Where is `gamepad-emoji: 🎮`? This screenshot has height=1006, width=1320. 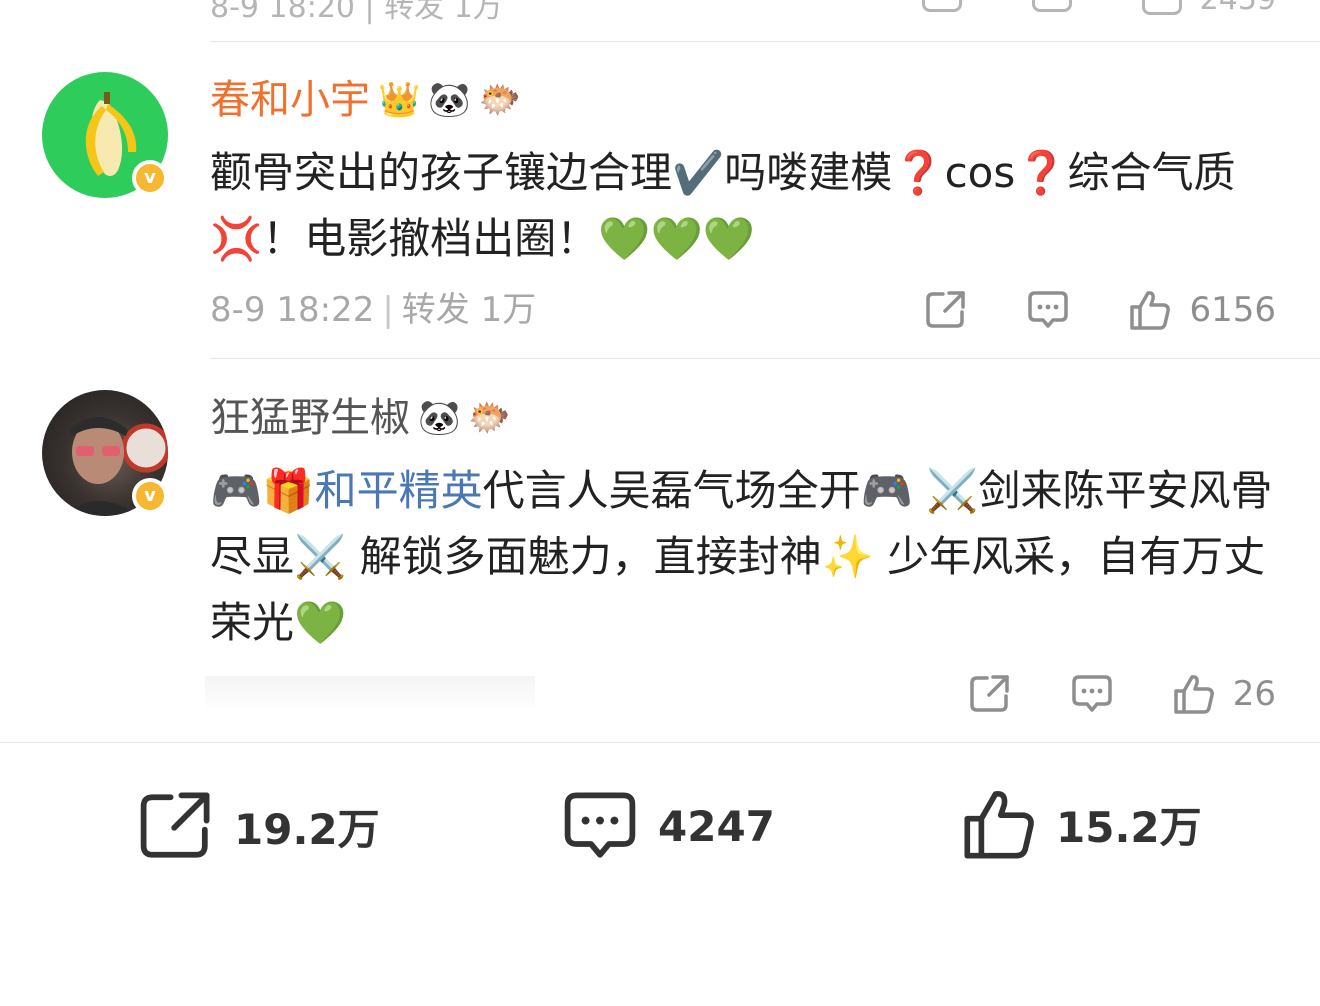 gamepad-emoji: 🎮 is located at coordinates (236, 490).